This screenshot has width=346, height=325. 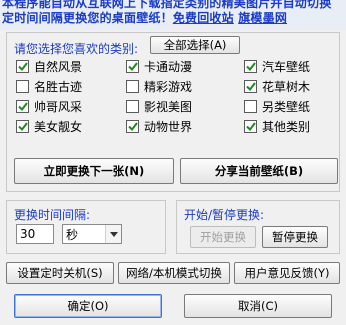 What do you see at coordinates (58, 107) in the screenshot?
I see `category-checkbox-label: 帅哥风采` at bounding box center [58, 107].